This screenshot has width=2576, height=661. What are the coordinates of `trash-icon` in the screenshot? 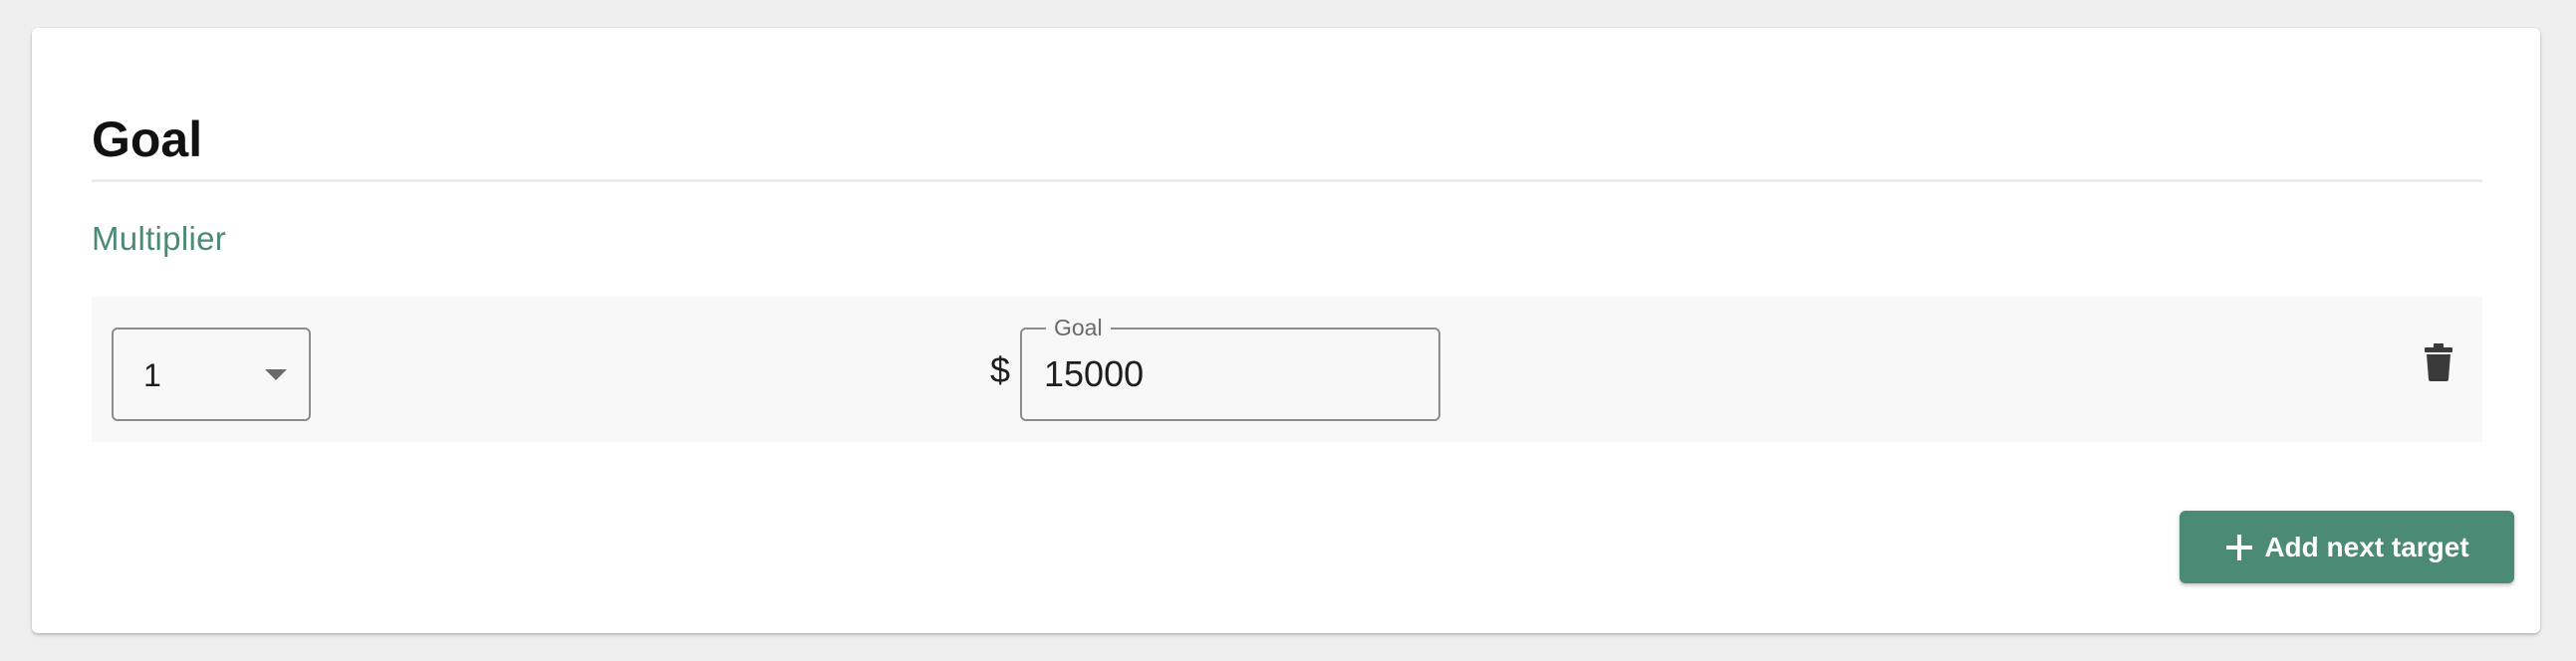 It's located at (2438, 362).